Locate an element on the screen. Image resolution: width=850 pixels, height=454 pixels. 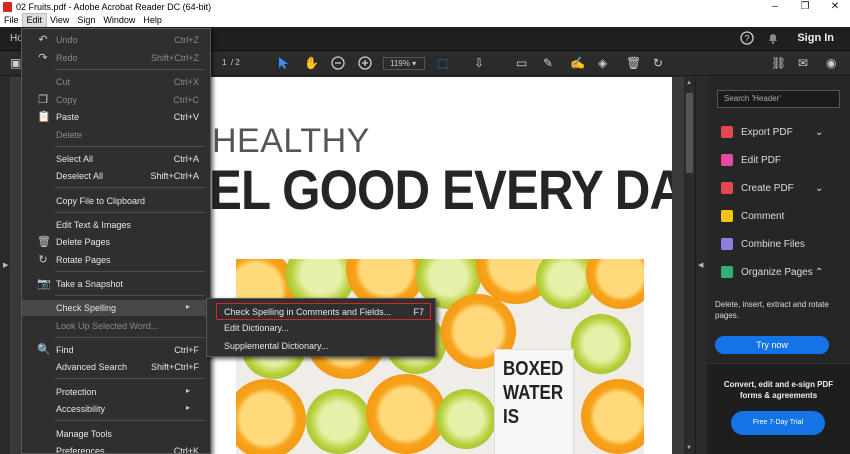
scroll-down-icon: ▼ is located at coordinates (689, 448).